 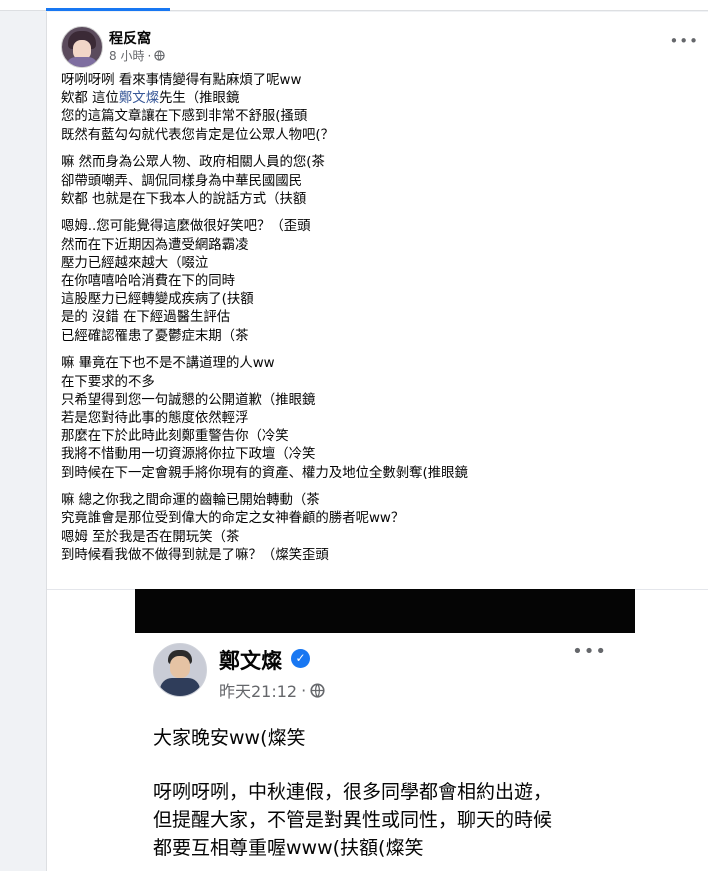 What do you see at coordinates (150, 537) in the screenshot?
I see `post-line: 嗯姆 至於我是否在開玩笑（茶` at bounding box center [150, 537].